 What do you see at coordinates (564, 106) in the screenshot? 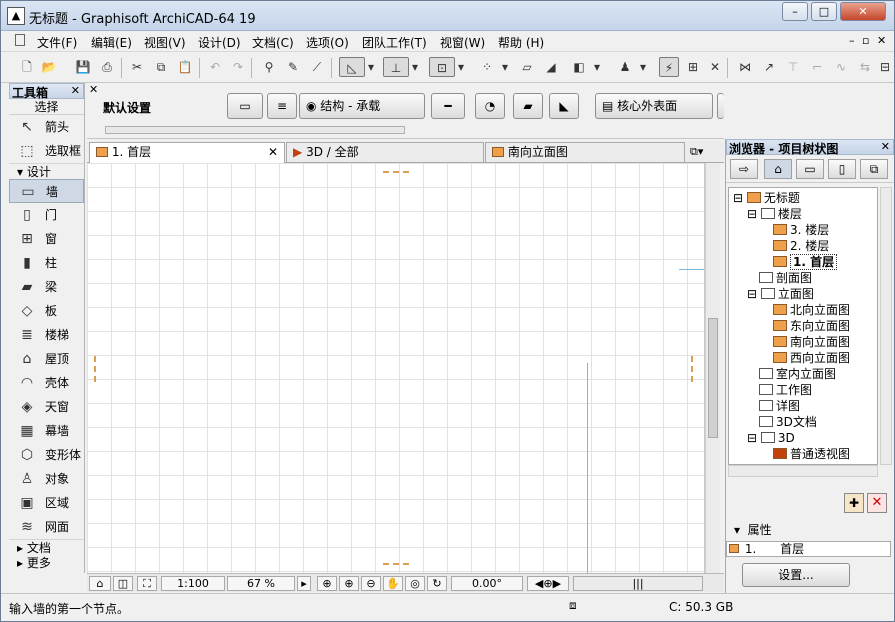
I see `wall-profile-button: ◣` at bounding box center [564, 106].